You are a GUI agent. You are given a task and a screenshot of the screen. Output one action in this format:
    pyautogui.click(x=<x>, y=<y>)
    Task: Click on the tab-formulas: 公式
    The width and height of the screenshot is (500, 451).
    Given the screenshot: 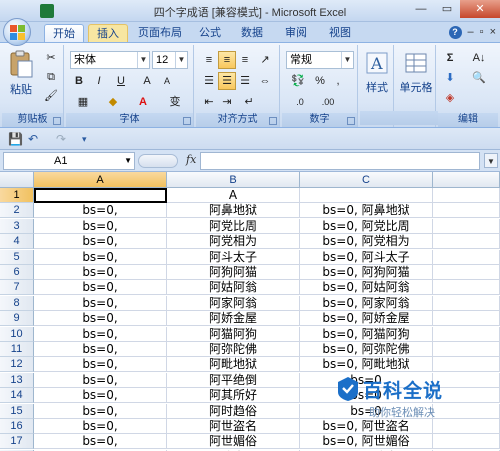 What is the action you would take?
    pyautogui.click(x=210, y=33)
    